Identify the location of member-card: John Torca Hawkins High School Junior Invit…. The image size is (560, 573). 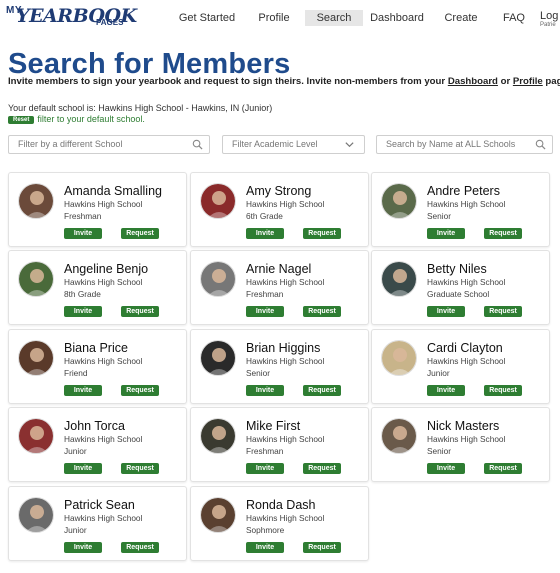
(97, 444).